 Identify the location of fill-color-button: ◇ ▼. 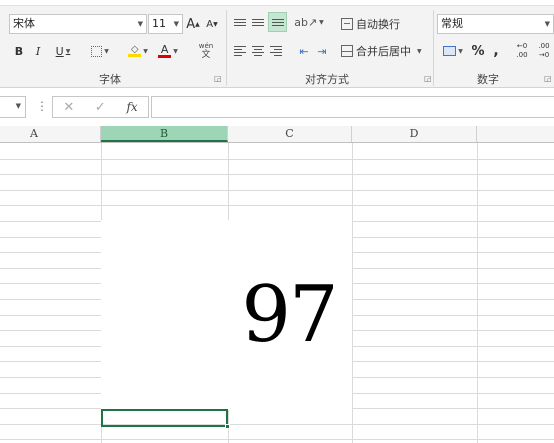
(138, 51).